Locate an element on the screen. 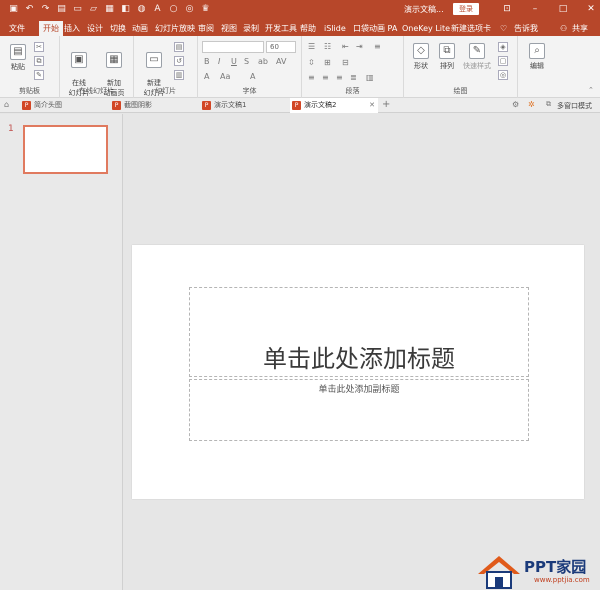  tab-new-tab: 新建选项卡 is located at coordinates (471, 28).